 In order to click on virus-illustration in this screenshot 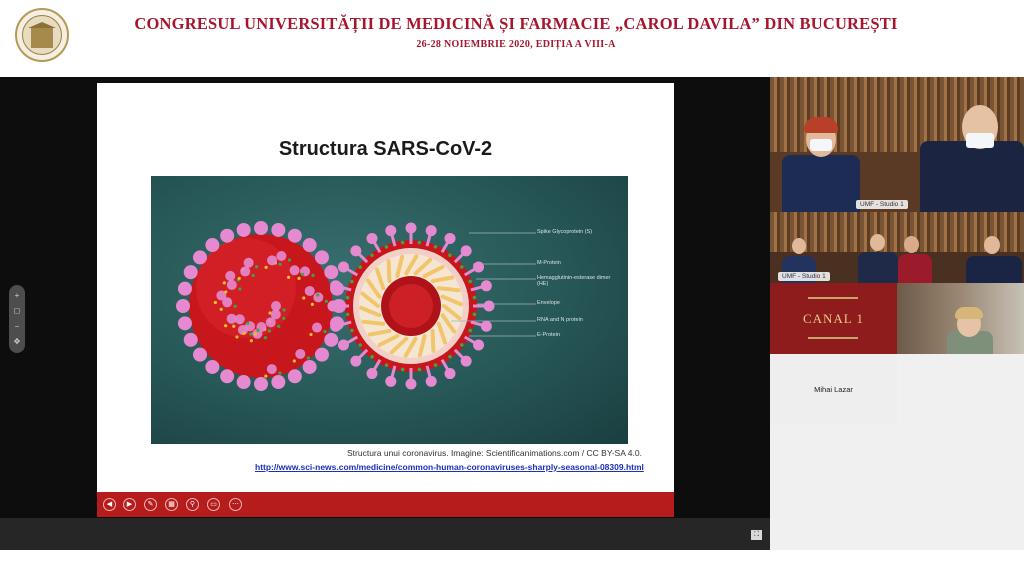, I will do `click(356, 306)`.